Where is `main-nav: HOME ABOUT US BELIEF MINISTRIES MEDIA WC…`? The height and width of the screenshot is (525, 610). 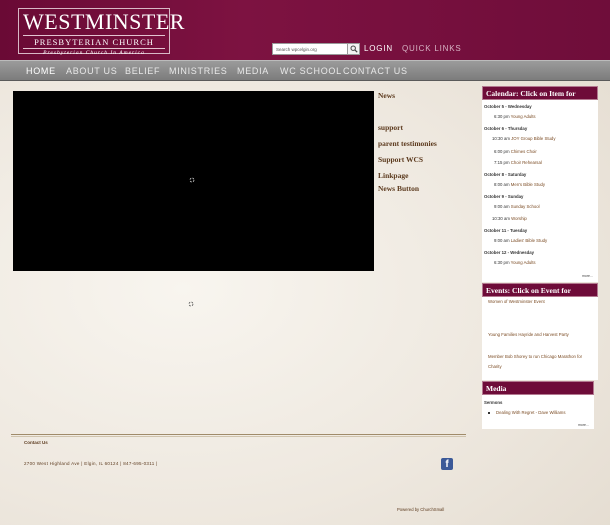
main-nav: HOME ABOUT US BELIEF MINISTRIES MEDIA WC… is located at coordinates (305, 70).